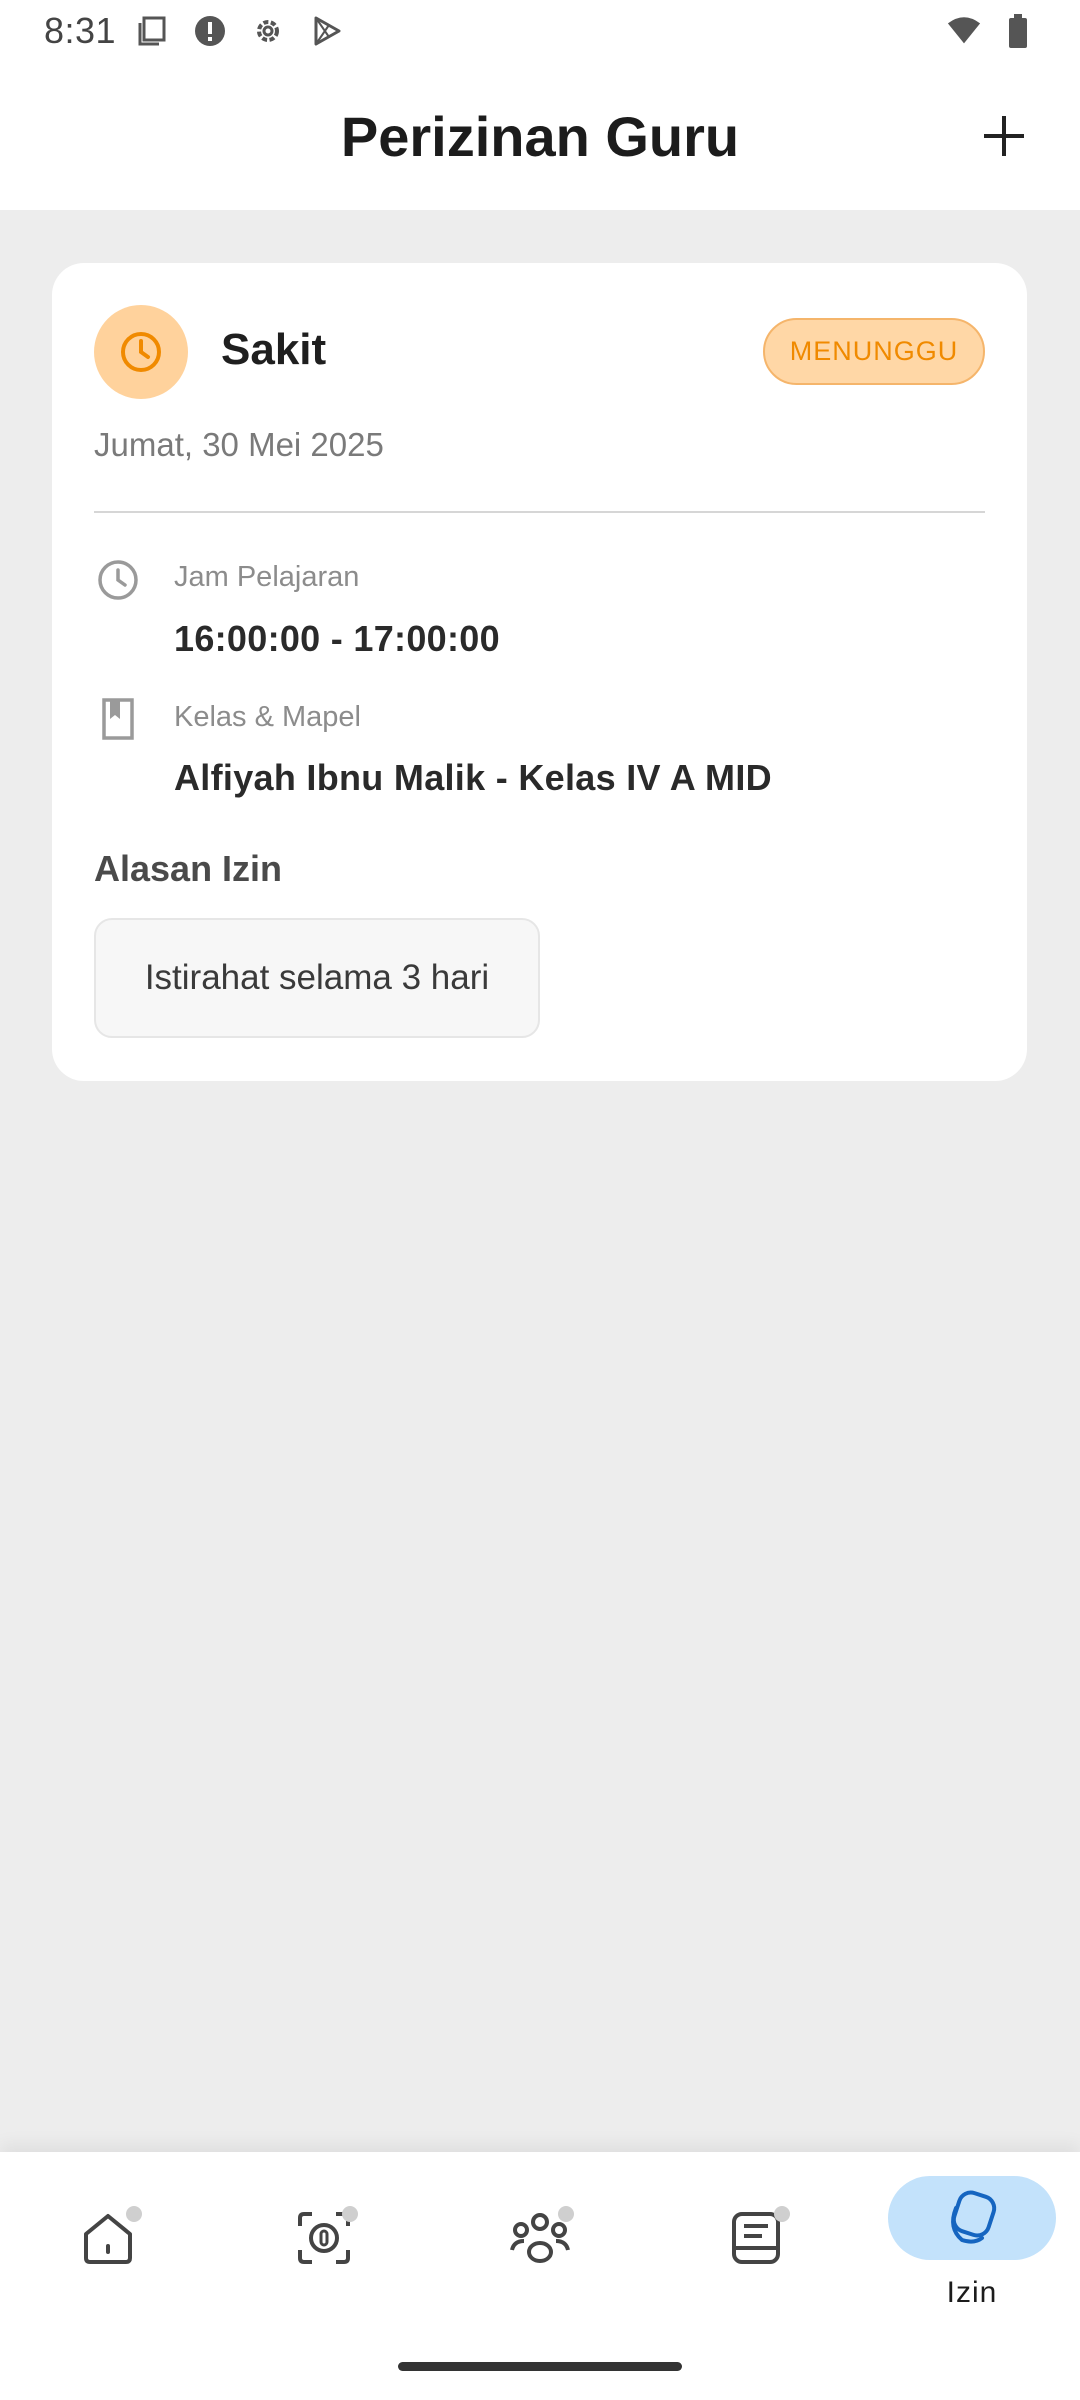 This screenshot has height=2400, width=1080. What do you see at coordinates (337, 638) in the screenshot?
I see `lesson-hours-value: 16:00:00 - 17:00:00` at bounding box center [337, 638].